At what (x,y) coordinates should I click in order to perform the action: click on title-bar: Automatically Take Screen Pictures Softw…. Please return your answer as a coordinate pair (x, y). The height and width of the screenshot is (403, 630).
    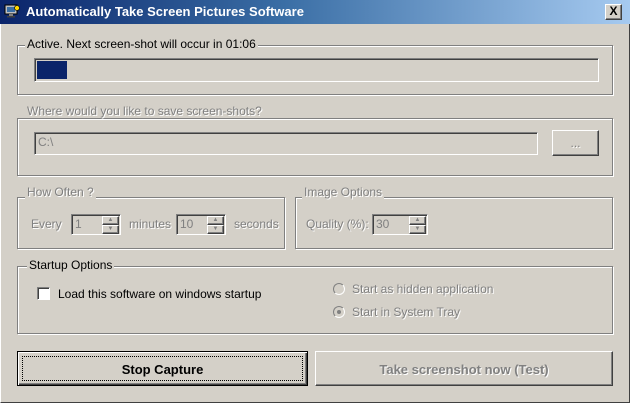
    Looking at the image, I should click on (315, 12).